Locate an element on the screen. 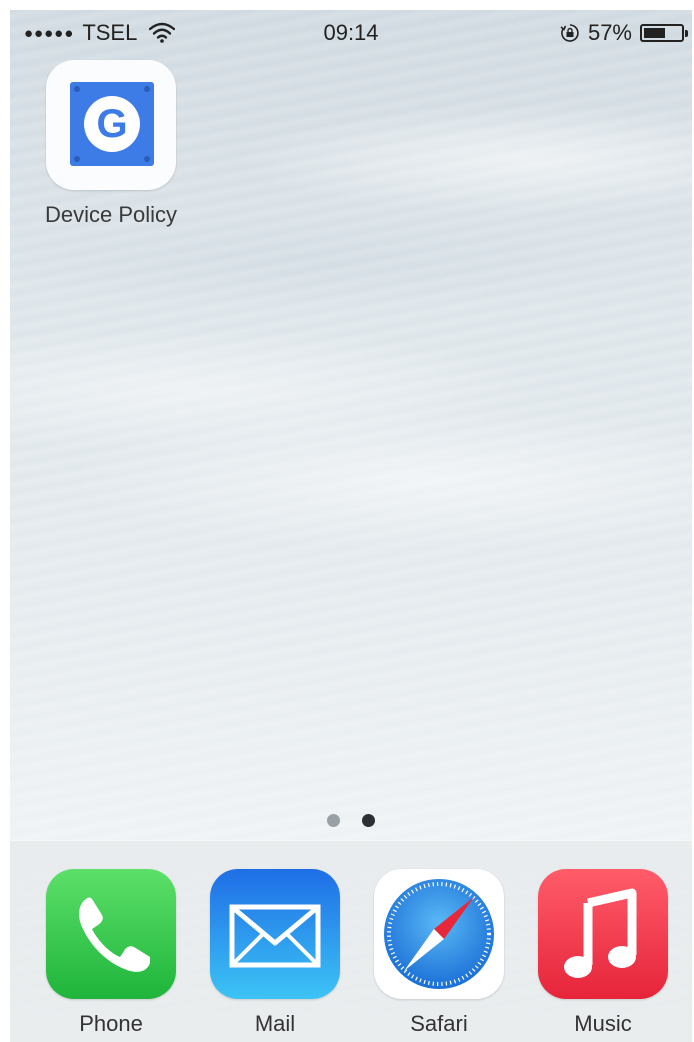  dock-app-phone: Phone is located at coordinates (111, 953).